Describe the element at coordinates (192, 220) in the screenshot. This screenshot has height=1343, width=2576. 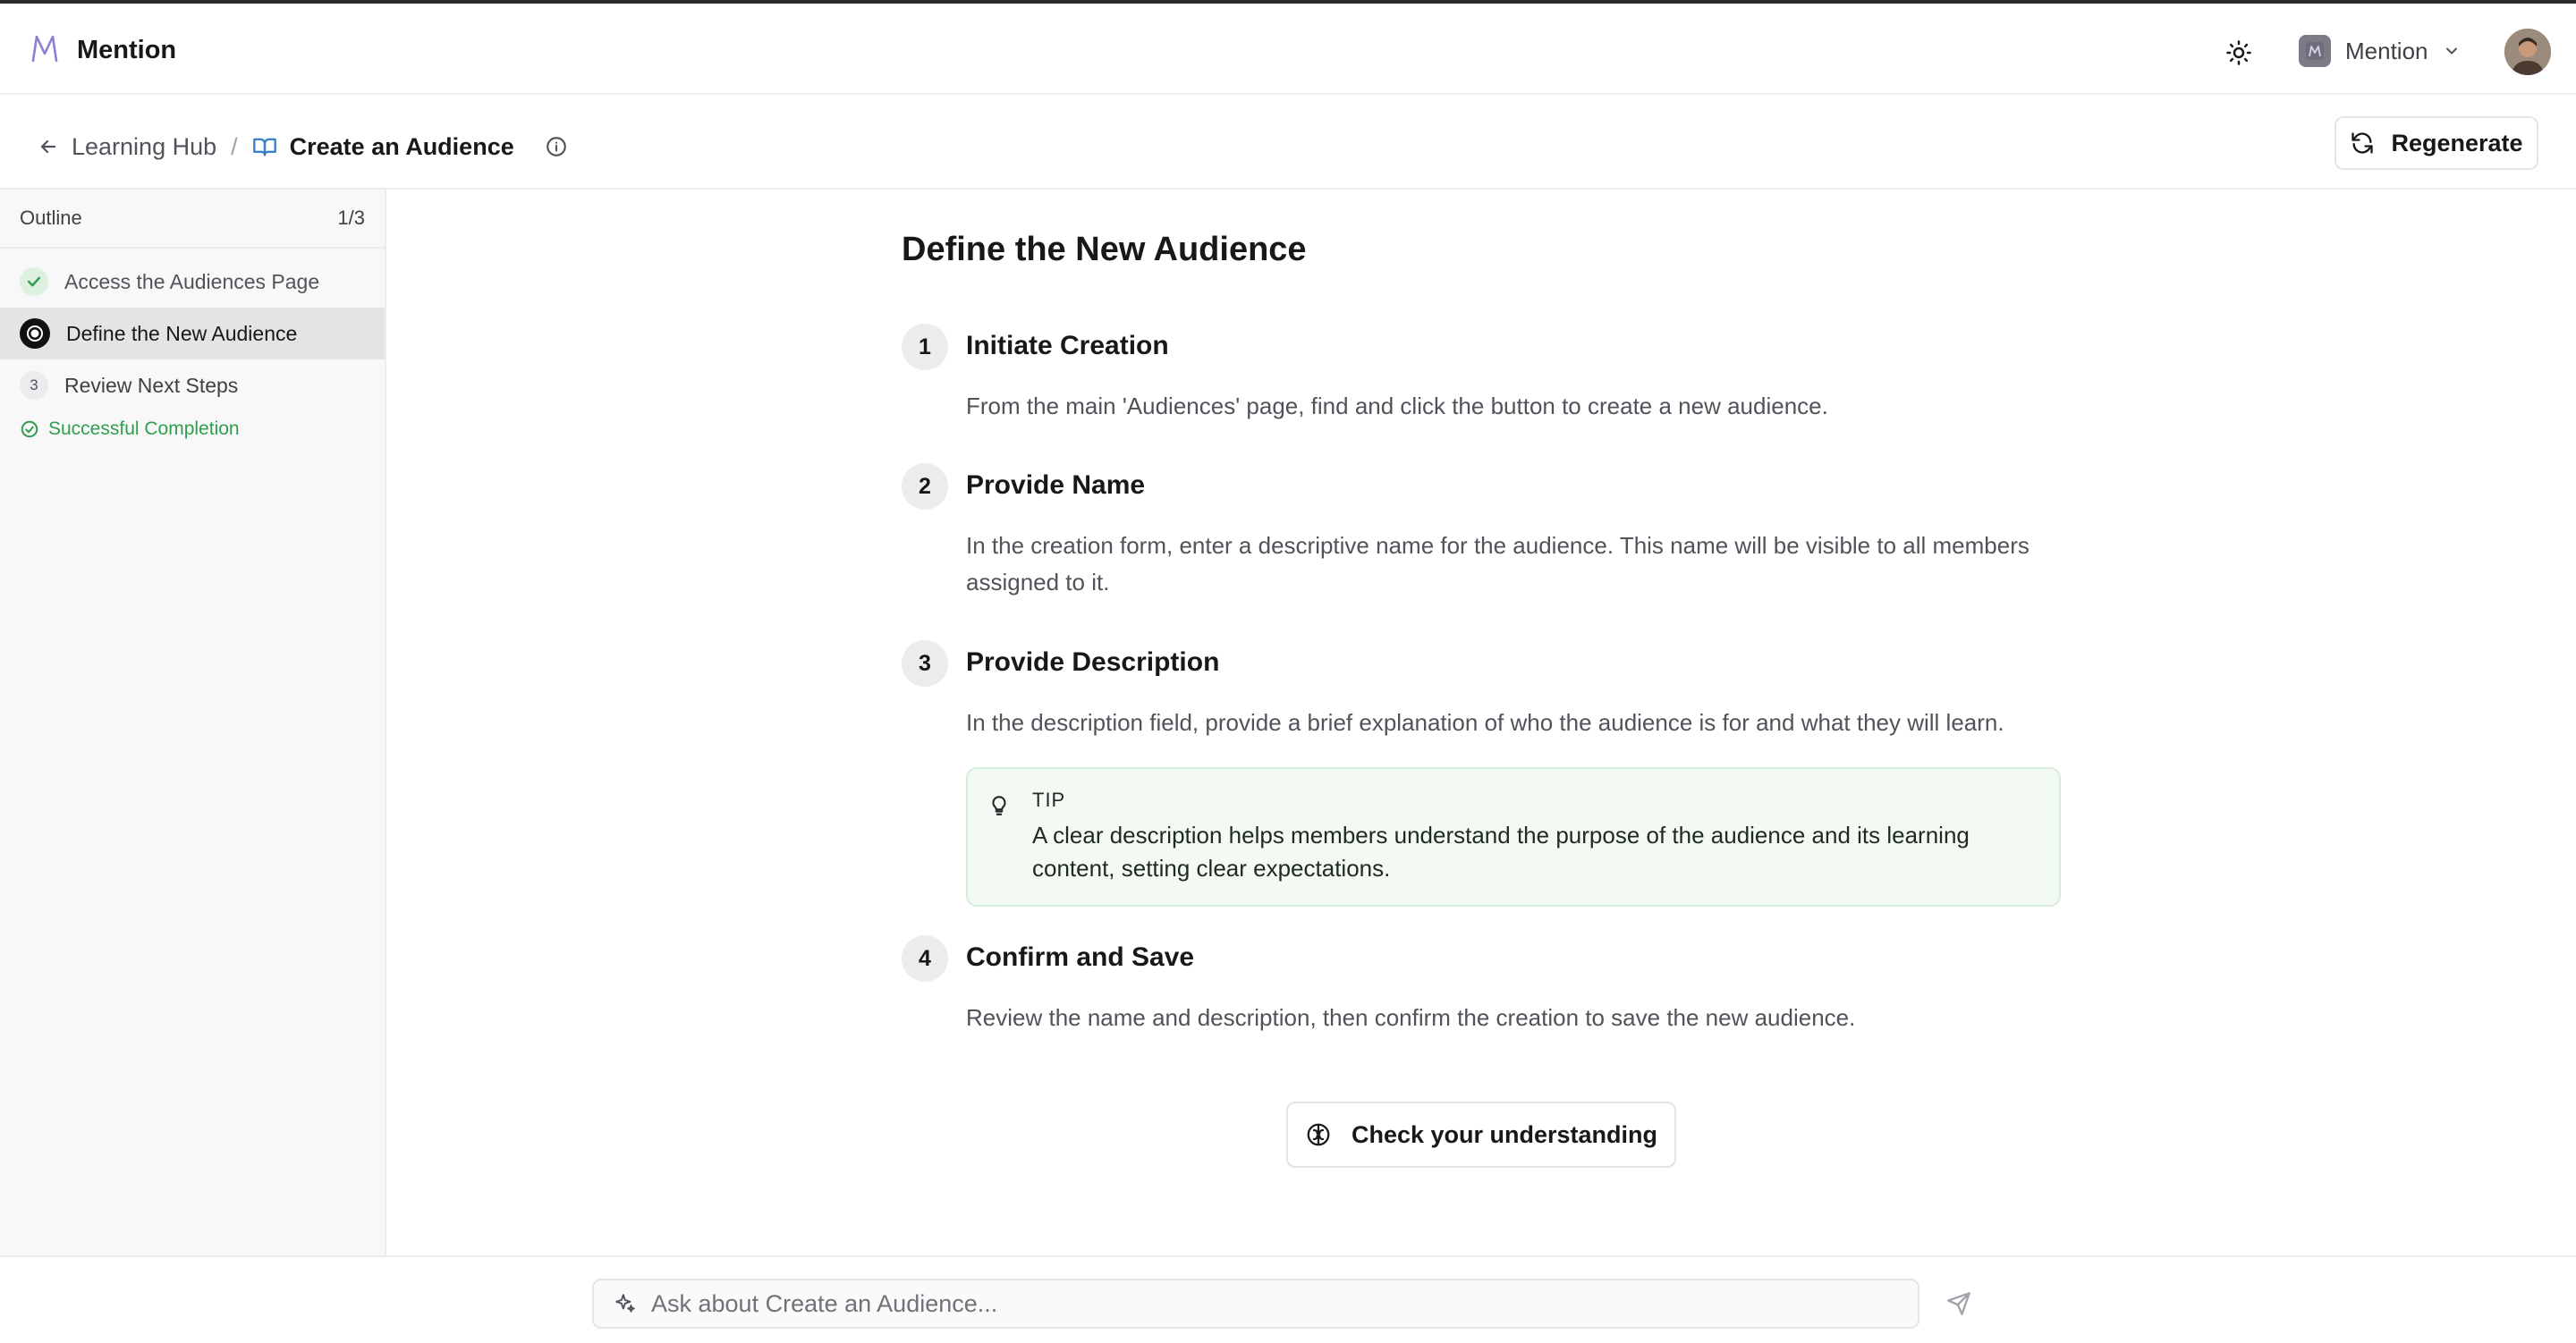
I see `outline-header: Outline 1/3` at that location.